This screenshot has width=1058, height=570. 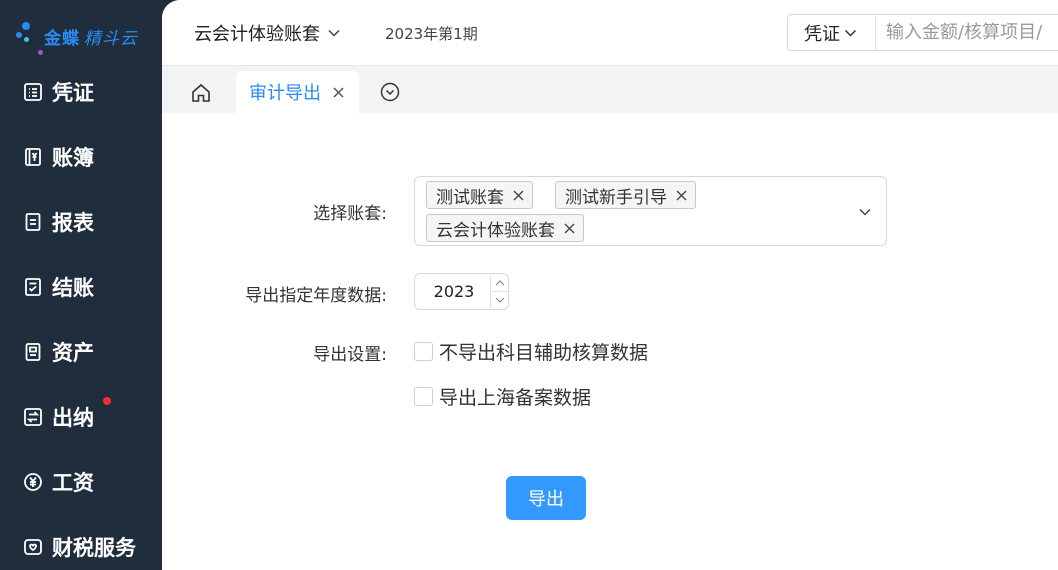 I want to click on tab-label: 审计导出, so click(x=285, y=93).